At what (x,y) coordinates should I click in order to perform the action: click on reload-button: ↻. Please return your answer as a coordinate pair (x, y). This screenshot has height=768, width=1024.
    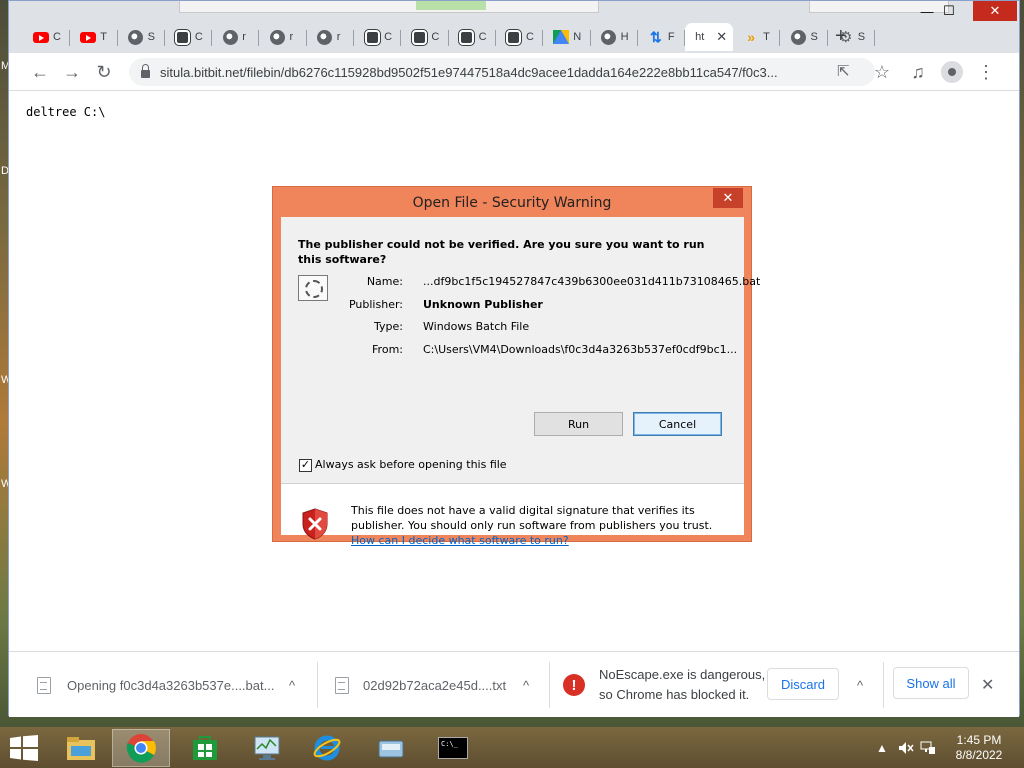
    Looking at the image, I should click on (104, 72).